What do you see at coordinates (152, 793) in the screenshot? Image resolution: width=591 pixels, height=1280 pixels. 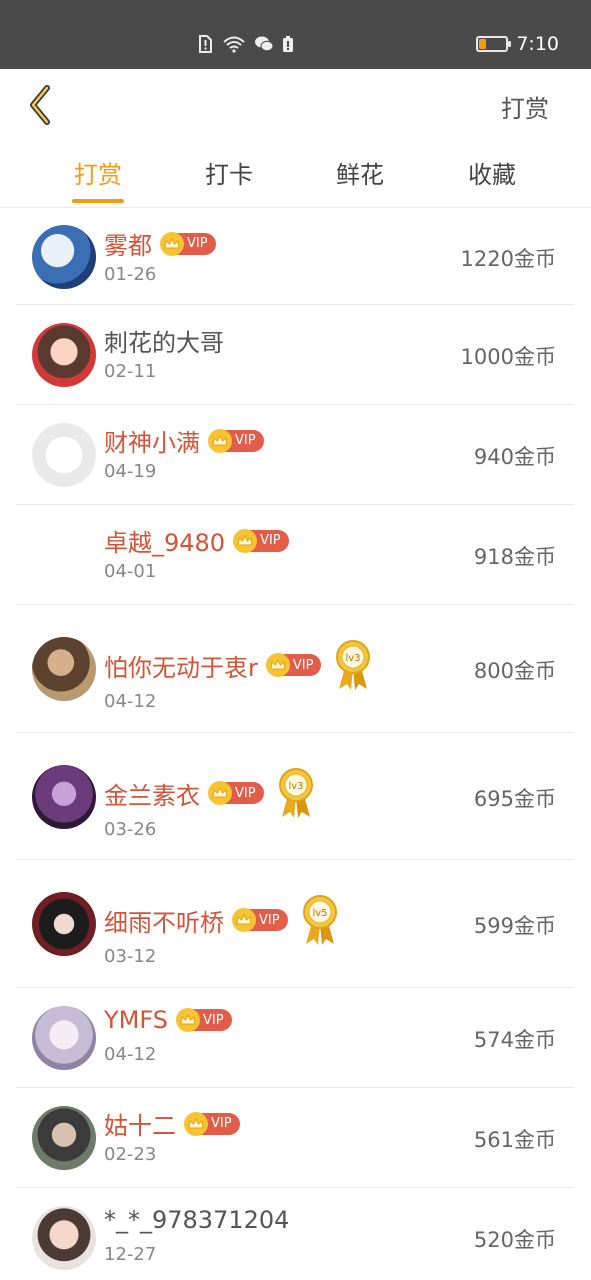 I see `user-name: 金兰素衣` at bounding box center [152, 793].